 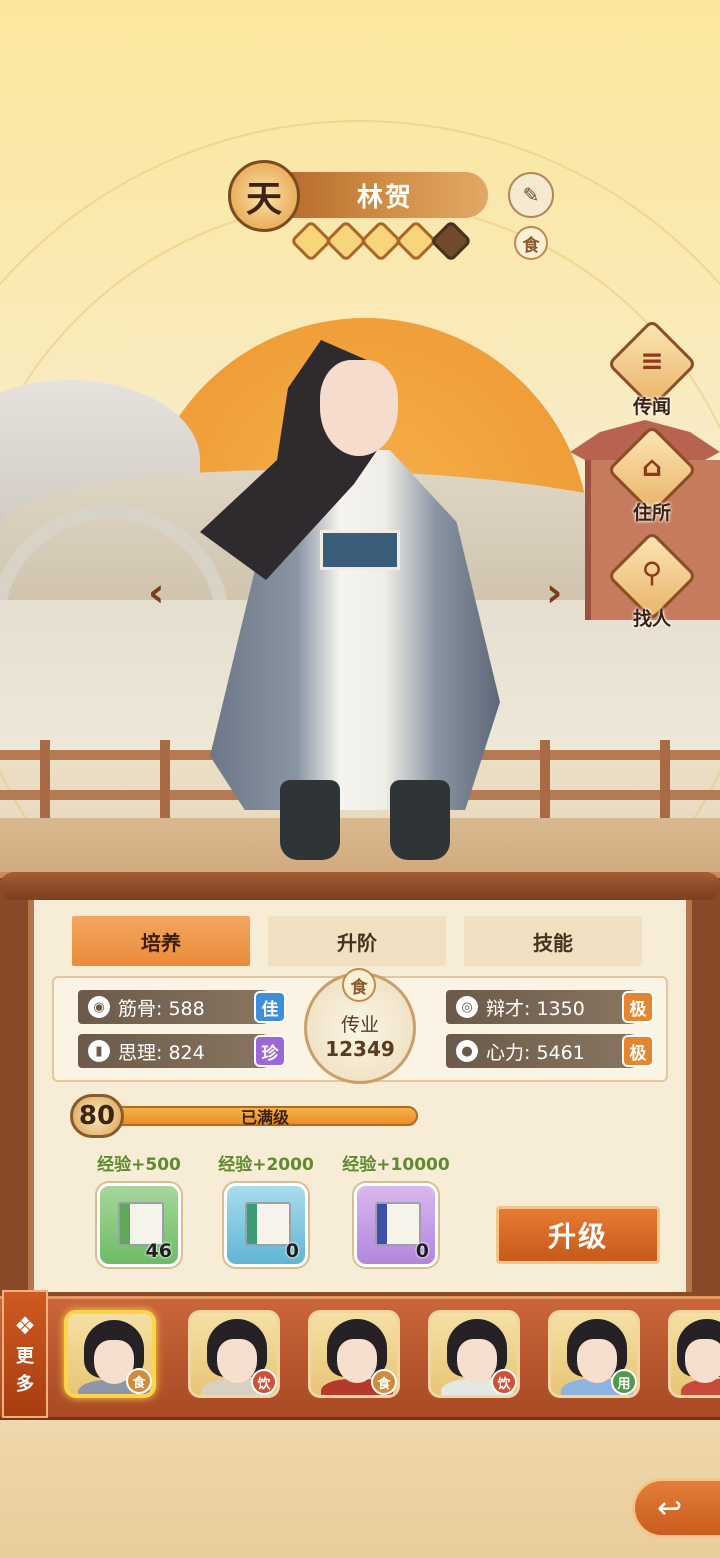 I want to click on stat-bian-cai: ◎ 辩才: 1350 极, so click(x=550, y=1007).